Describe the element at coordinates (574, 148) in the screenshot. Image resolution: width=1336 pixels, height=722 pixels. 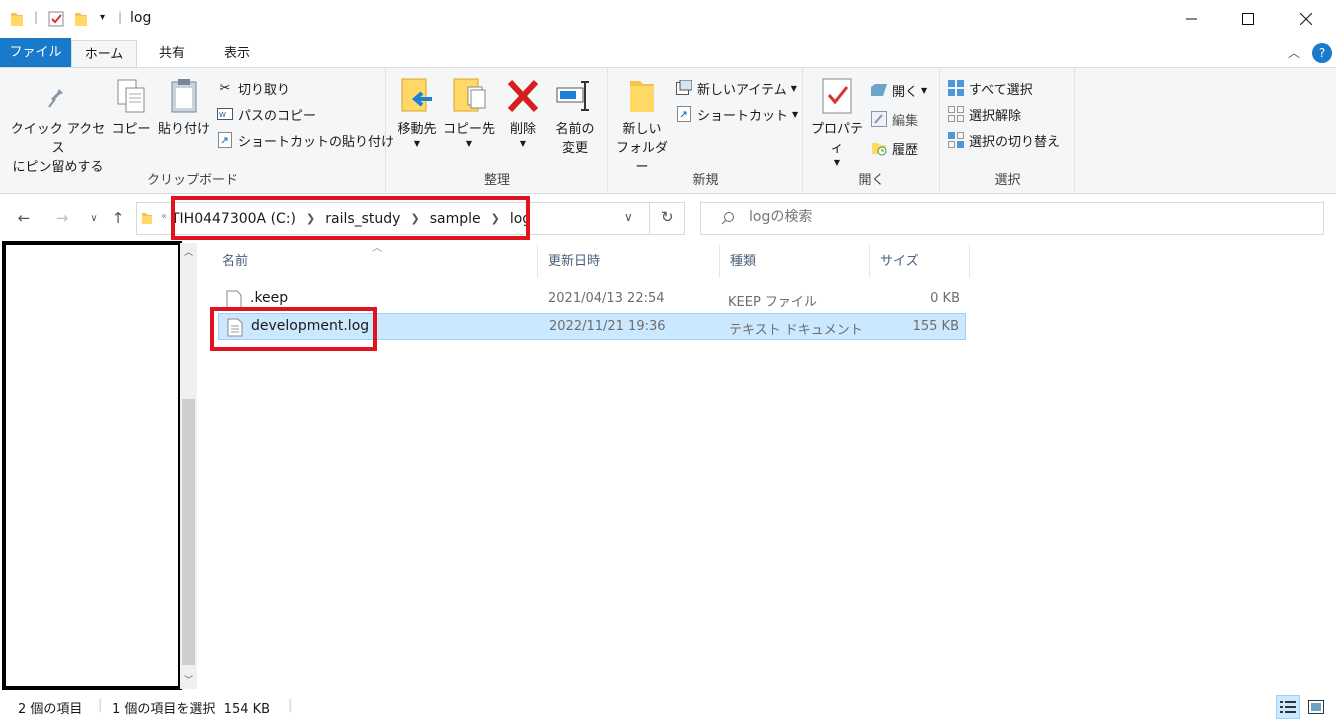
I see `rename-label-2: 変更` at that location.